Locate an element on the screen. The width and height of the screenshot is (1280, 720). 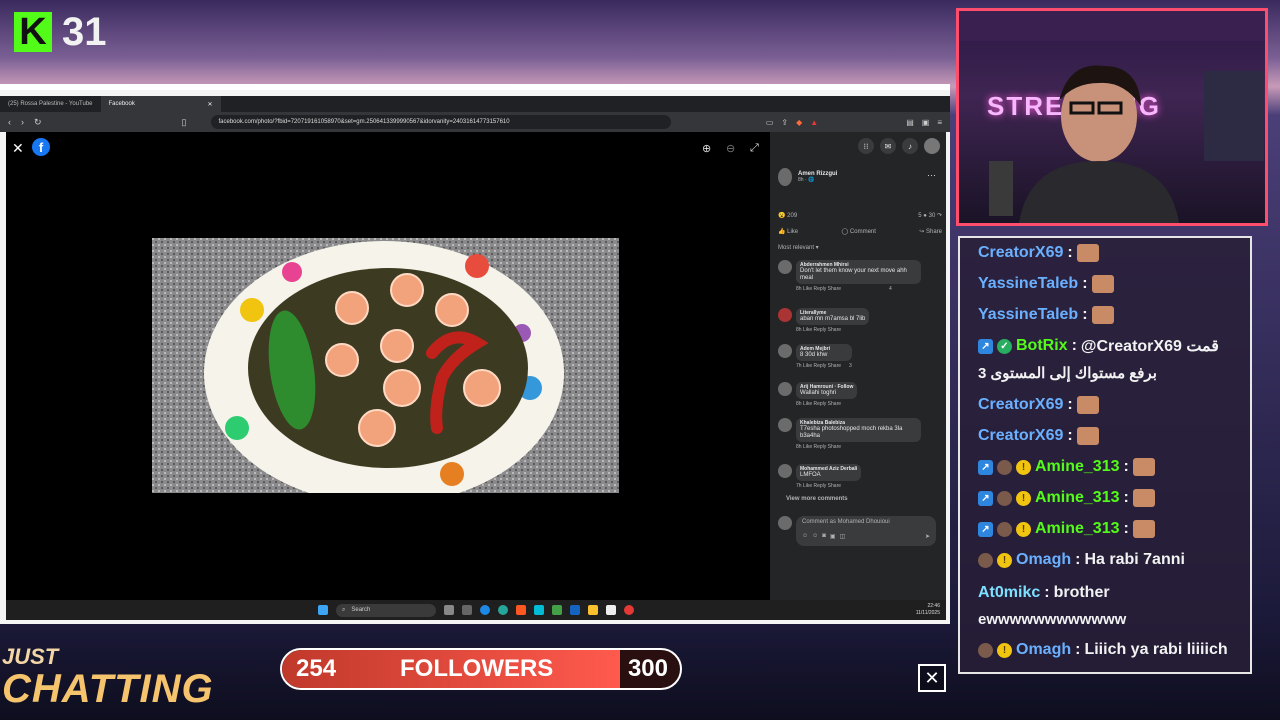
comment-share-counts: 5 ● 30 ↷ is located at coordinates (930, 216).